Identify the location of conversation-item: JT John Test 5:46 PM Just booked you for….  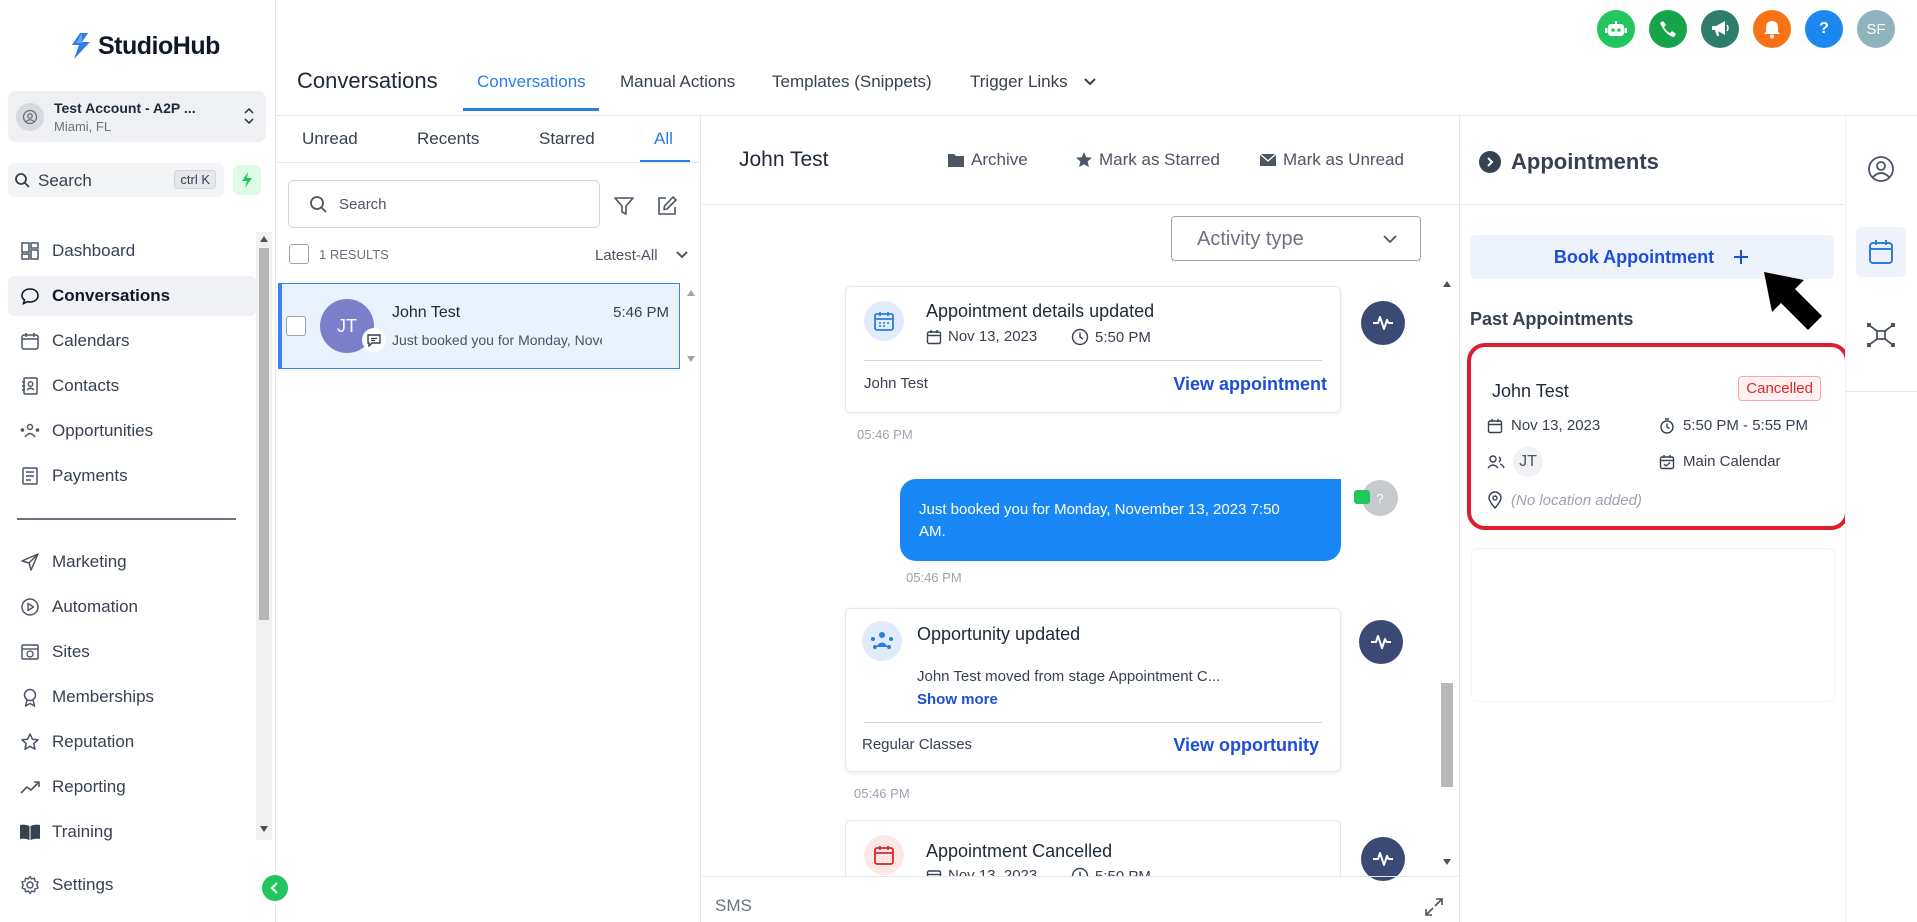
(479, 326).